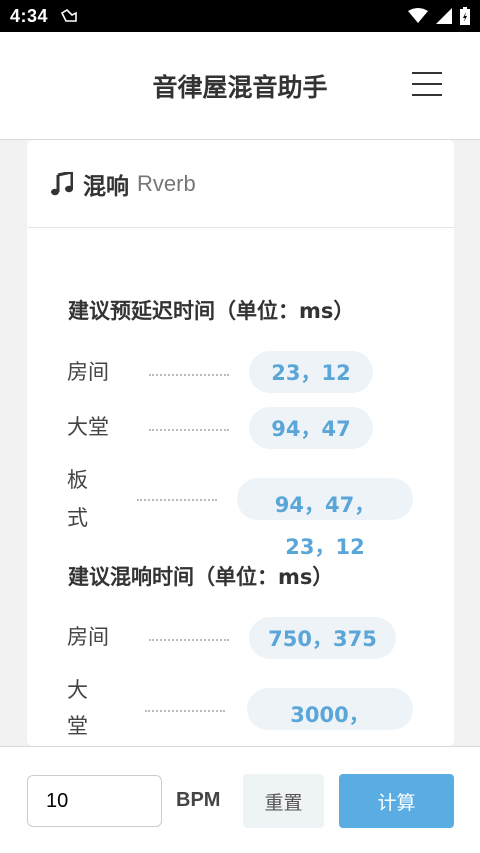 This screenshot has width=480, height=853. I want to click on bpm-input, so click(94, 801).